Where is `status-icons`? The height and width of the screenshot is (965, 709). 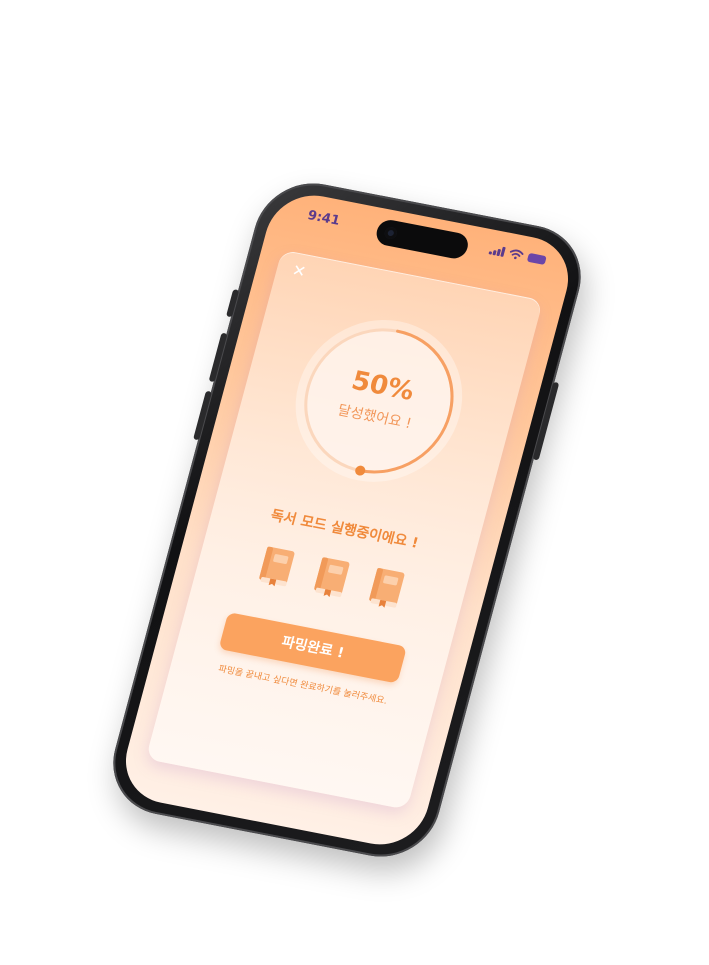
status-icons is located at coordinates (517, 254).